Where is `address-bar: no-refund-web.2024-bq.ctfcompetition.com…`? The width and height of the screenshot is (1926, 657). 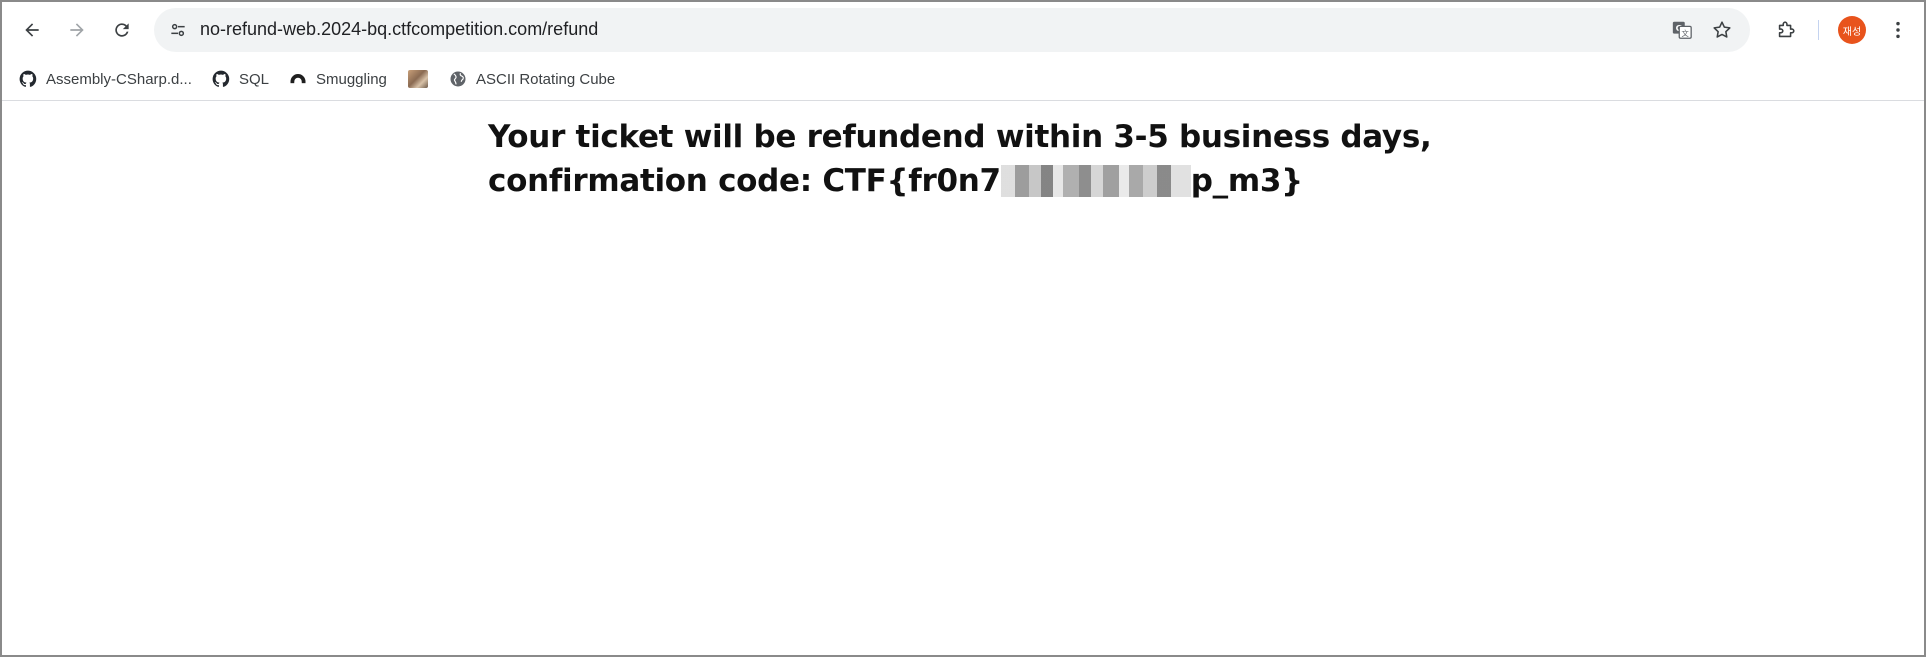 address-bar: no-refund-web.2024-bq.ctfcompetition.com… is located at coordinates (952, 30).